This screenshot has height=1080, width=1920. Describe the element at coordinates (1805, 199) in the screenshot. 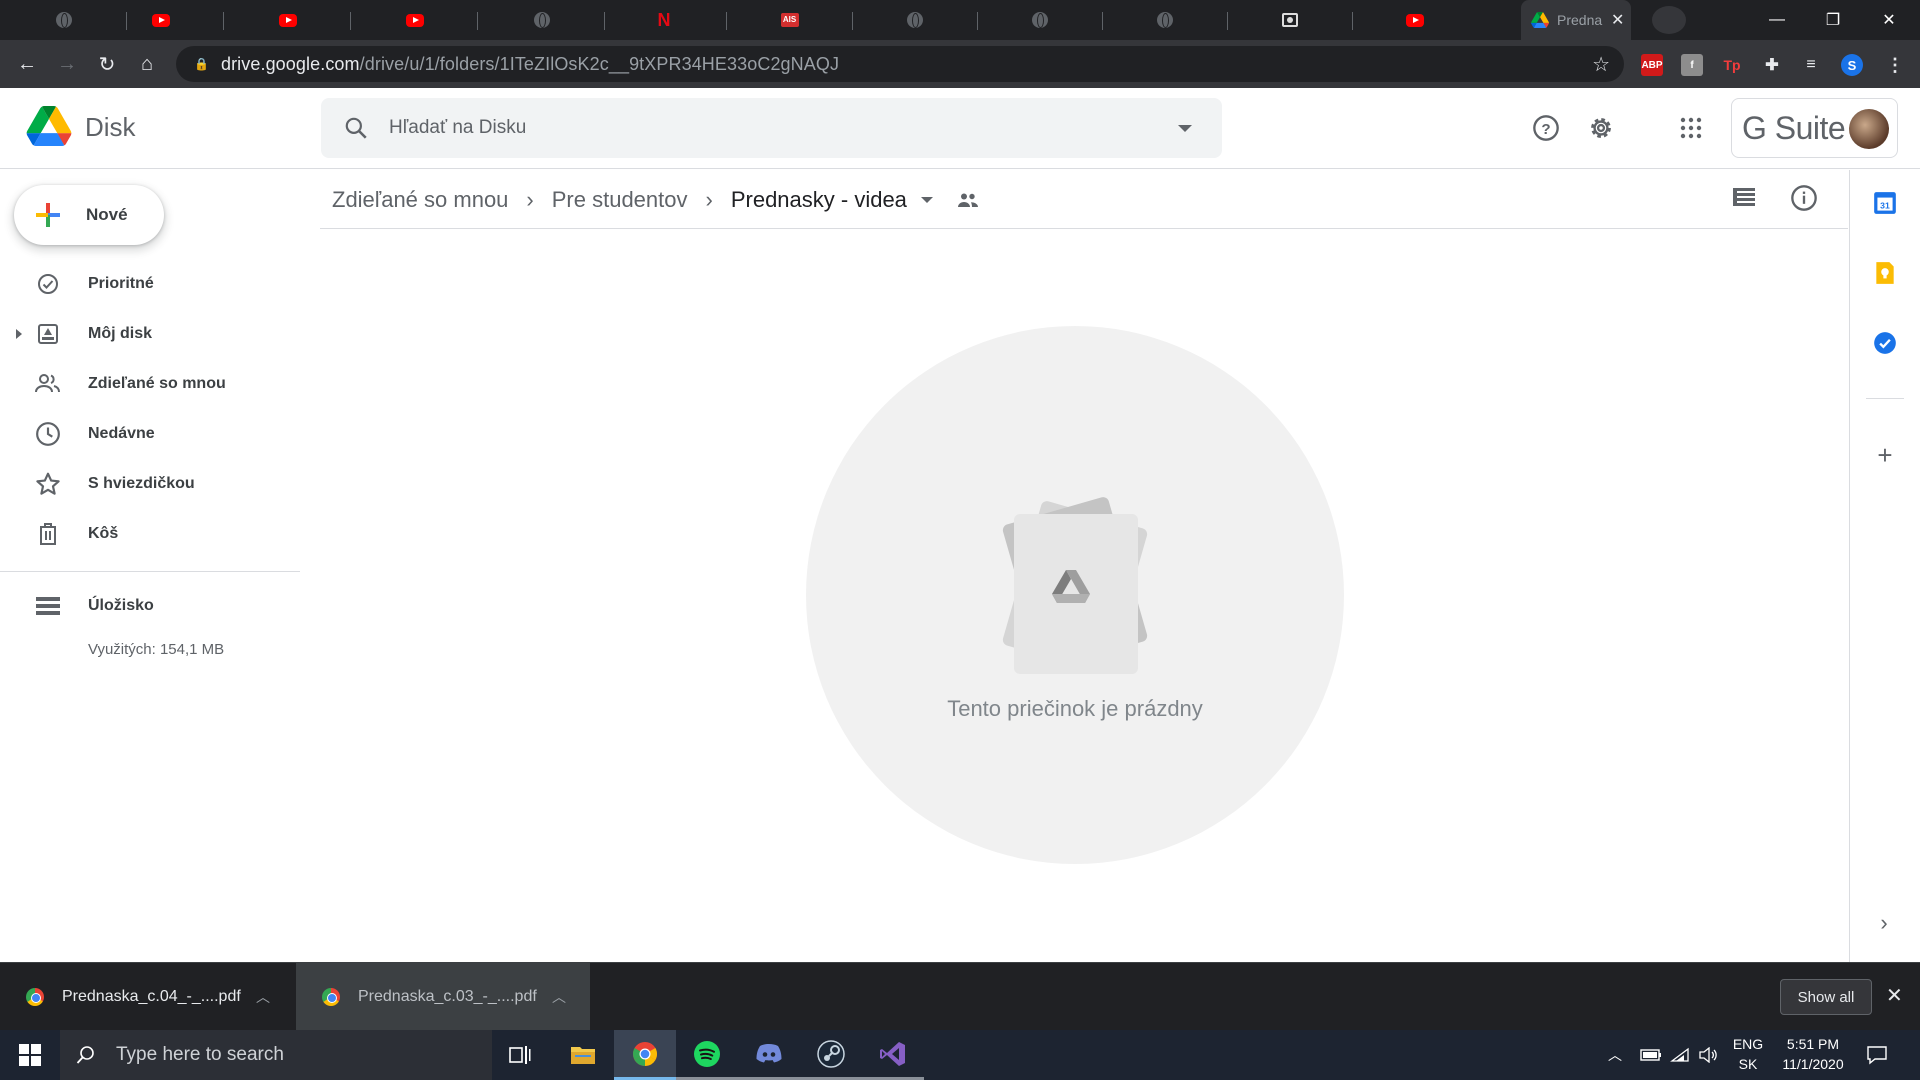

I see `details-info-icon` at that location.